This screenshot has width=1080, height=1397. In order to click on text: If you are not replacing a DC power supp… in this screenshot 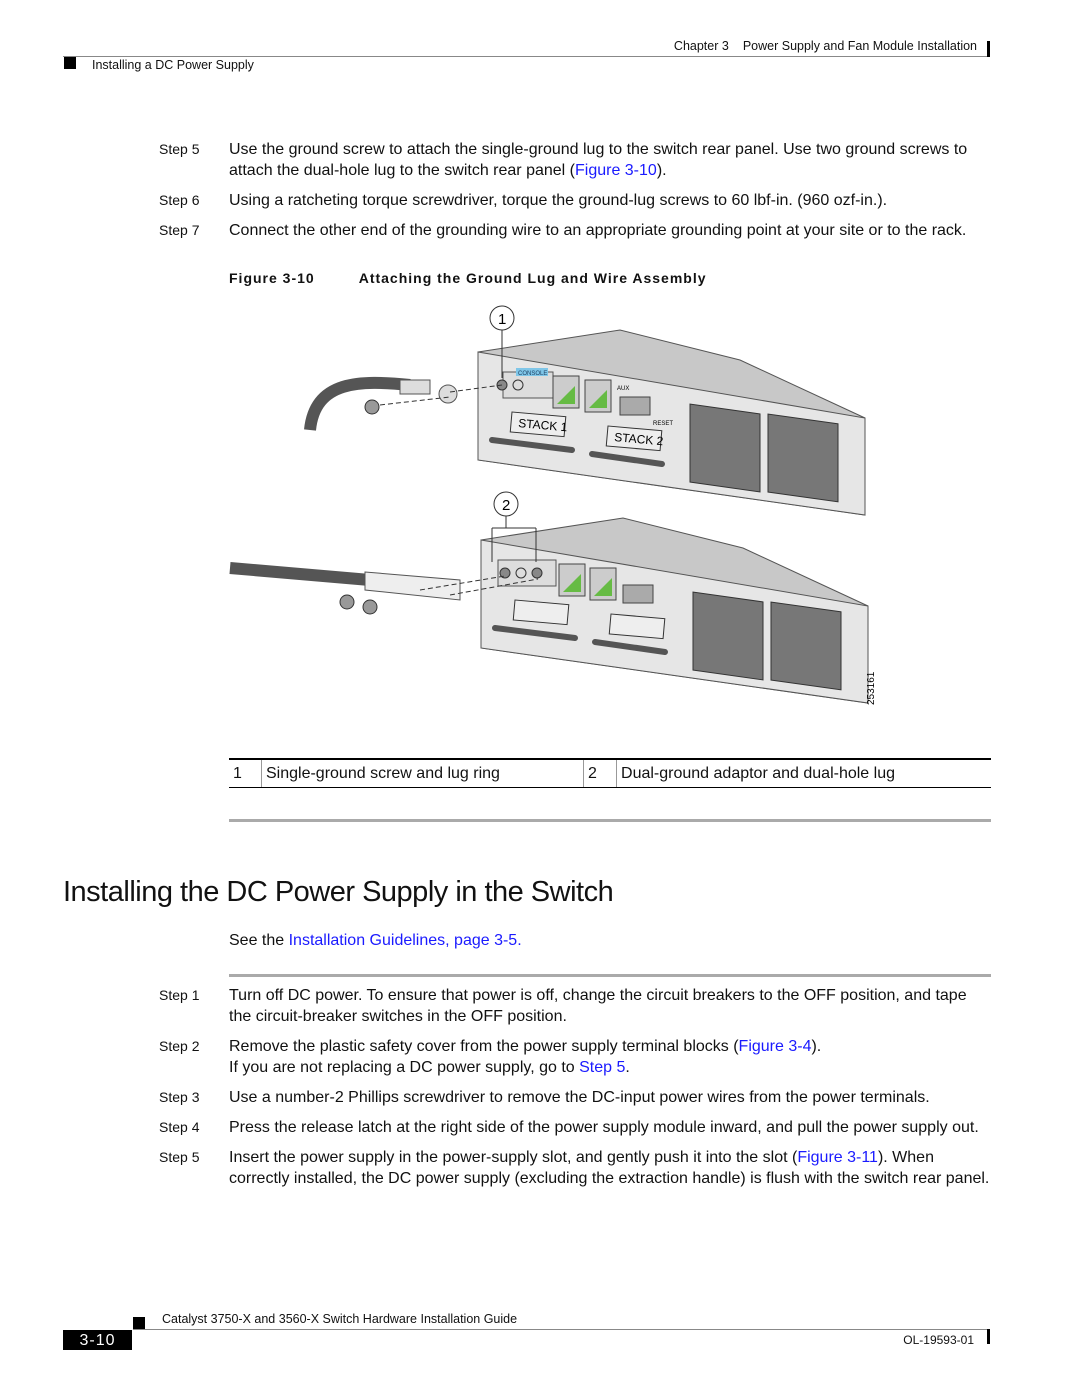, I will do `click(404, 1067)`.